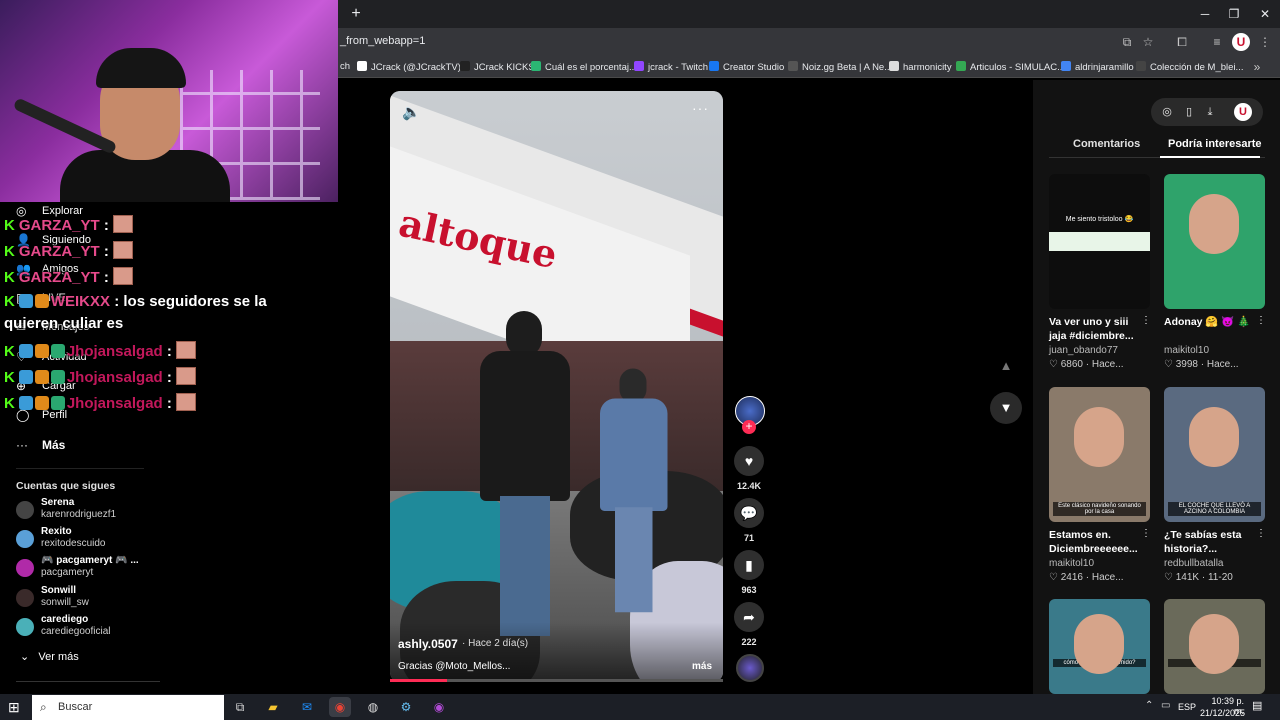 The image size is (1280, 720). I want to click on bookmark-icon: ▮, so click(749, 565).